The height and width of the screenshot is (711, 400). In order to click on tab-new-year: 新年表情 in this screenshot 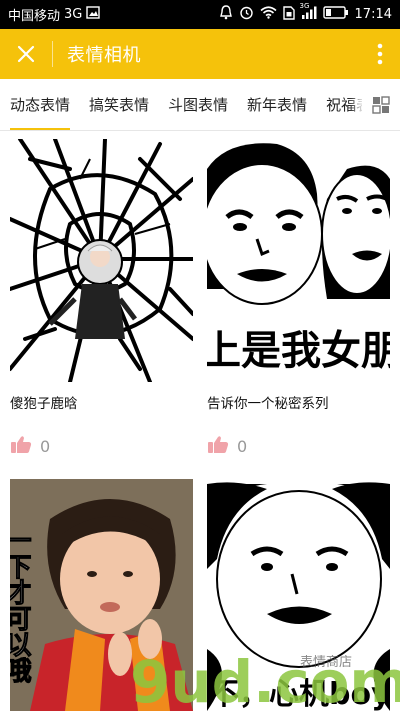, I will do `click(277, 104)`.